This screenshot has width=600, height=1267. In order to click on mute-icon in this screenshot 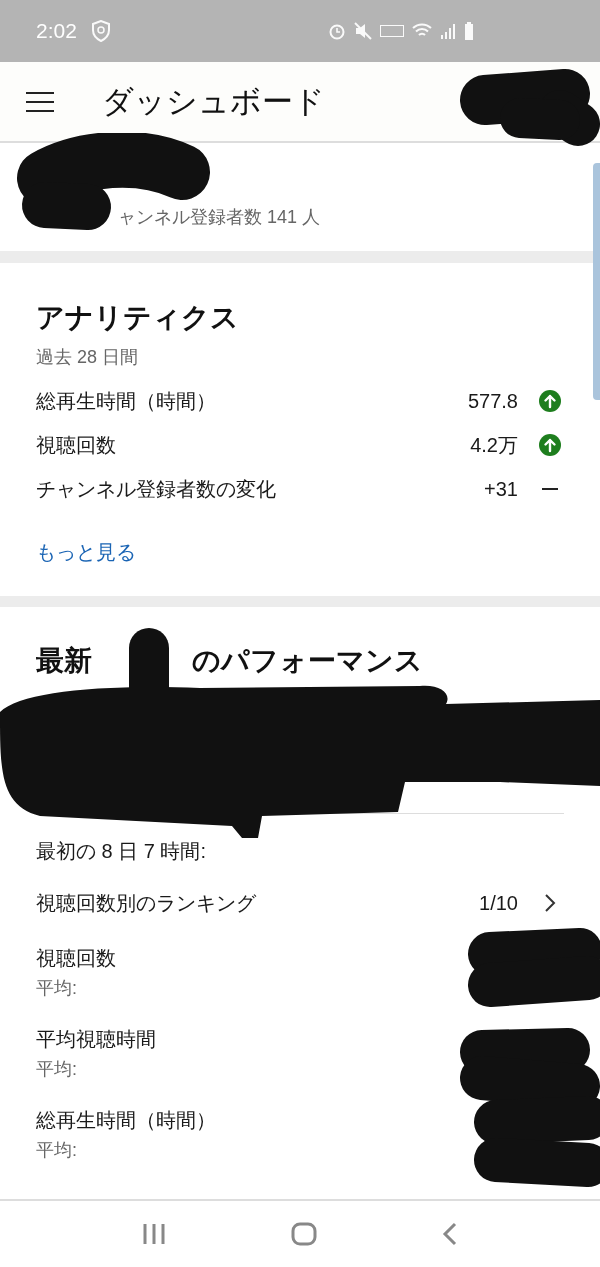, I will do `click(363, 31)`.